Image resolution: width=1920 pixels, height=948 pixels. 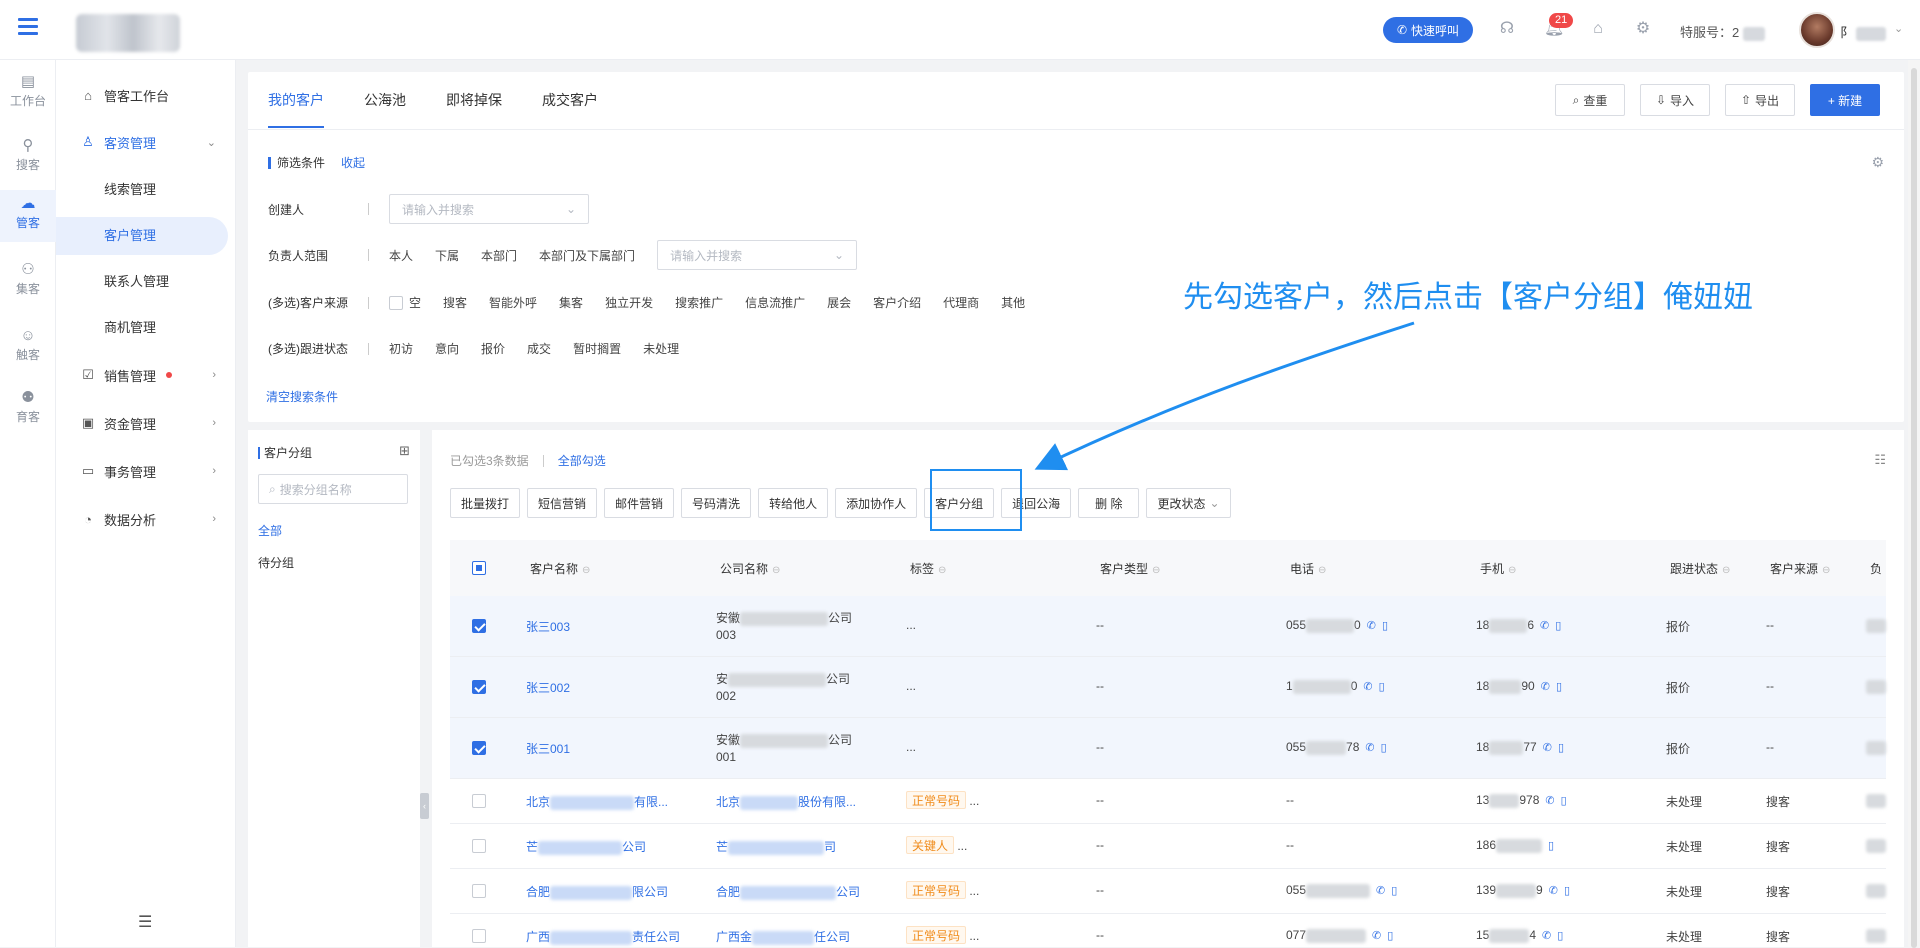 I want to click on column-settings-icon: ☷, so click(x=1880, y=460).